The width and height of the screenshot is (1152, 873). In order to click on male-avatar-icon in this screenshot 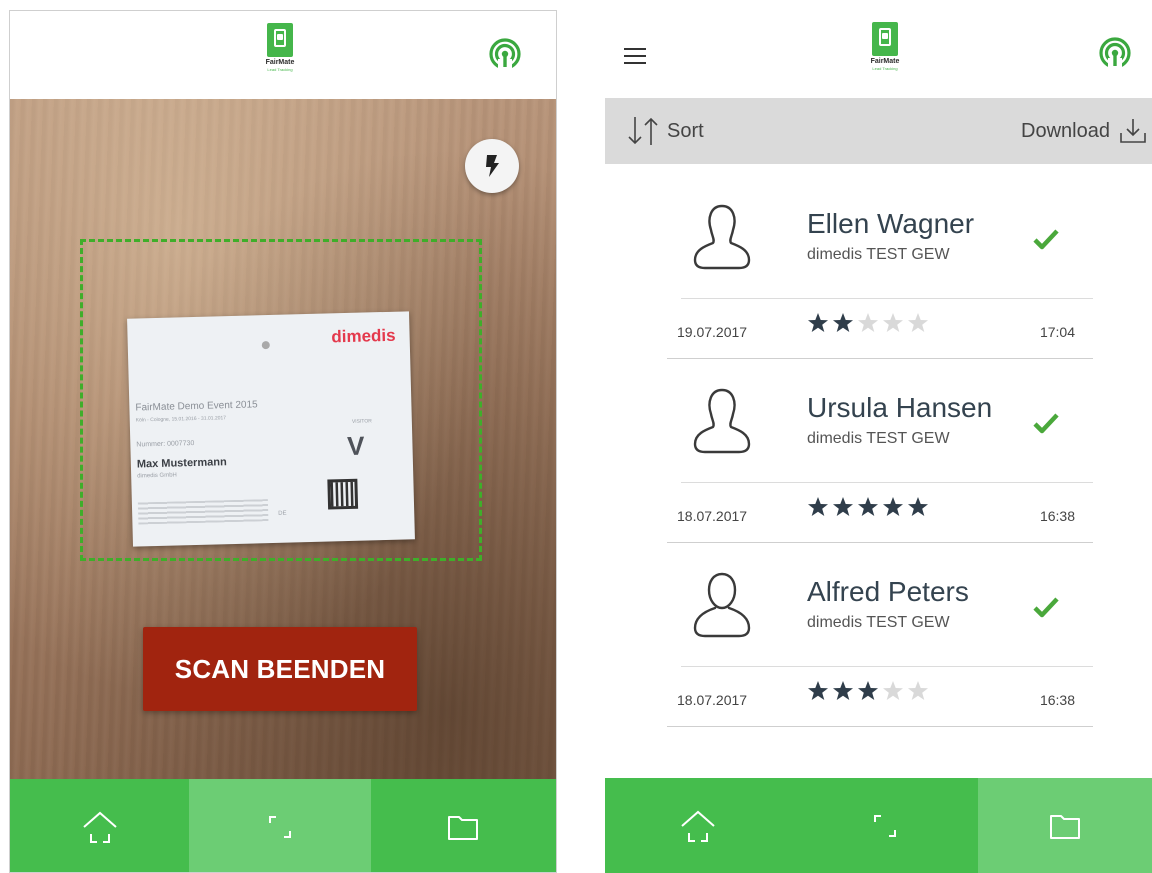, I will do `click(722, 605)`.